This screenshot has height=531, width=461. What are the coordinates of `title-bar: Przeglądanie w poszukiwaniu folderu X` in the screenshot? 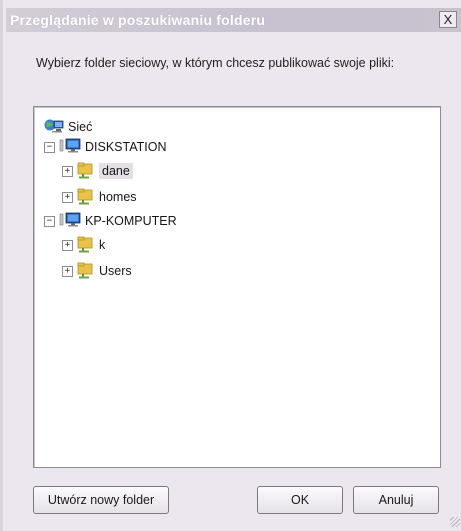 It's located at (233, 20).